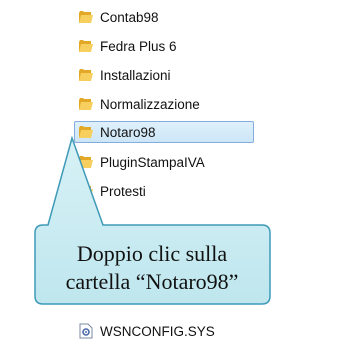 The image size is (337, 349). What do you see at coordinates (150, 104) in the screenshot?
I see `folder-label: Normalizzazione` at bounding box center [150, 104].